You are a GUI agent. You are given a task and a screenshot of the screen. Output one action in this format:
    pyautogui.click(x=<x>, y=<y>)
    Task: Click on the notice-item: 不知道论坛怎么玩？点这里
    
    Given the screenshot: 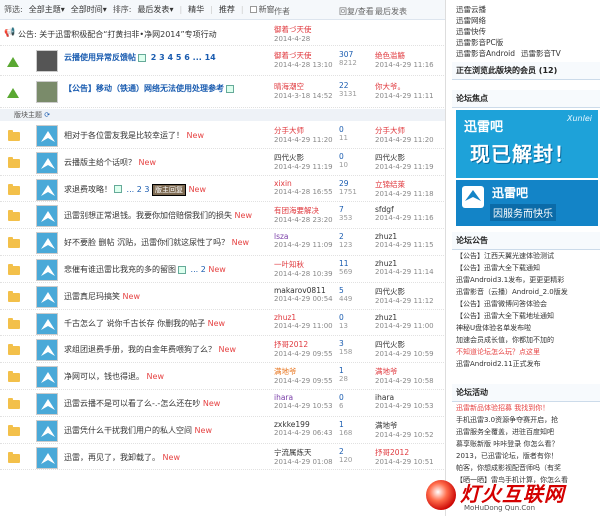 What is the action you would take?
    pyautogui.click(x=526, y=352)
    